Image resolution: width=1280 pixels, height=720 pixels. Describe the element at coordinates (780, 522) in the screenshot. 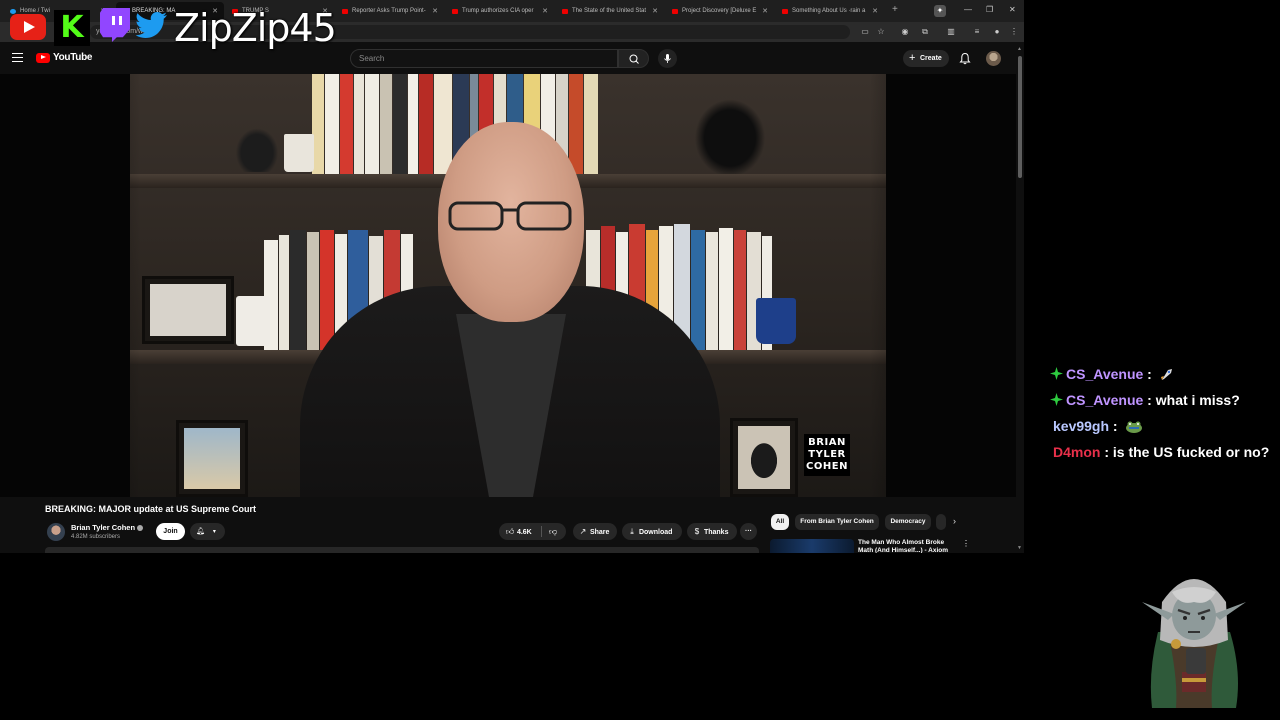

I see `chip-all: All` at that location.